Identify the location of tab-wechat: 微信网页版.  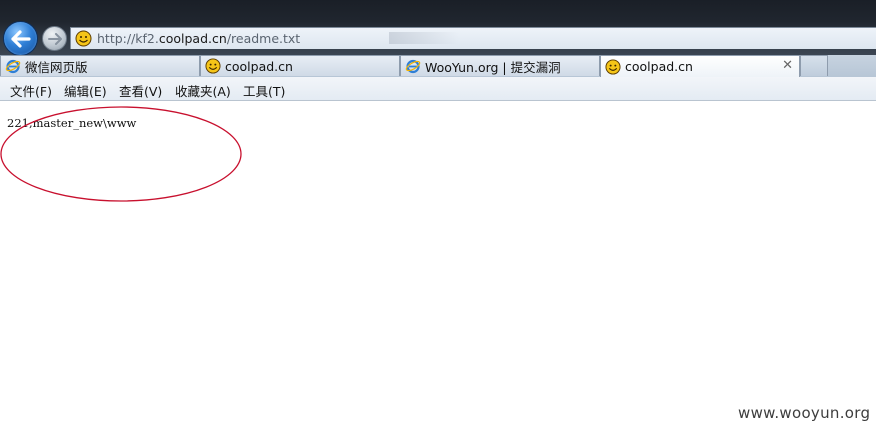
(100, 65).